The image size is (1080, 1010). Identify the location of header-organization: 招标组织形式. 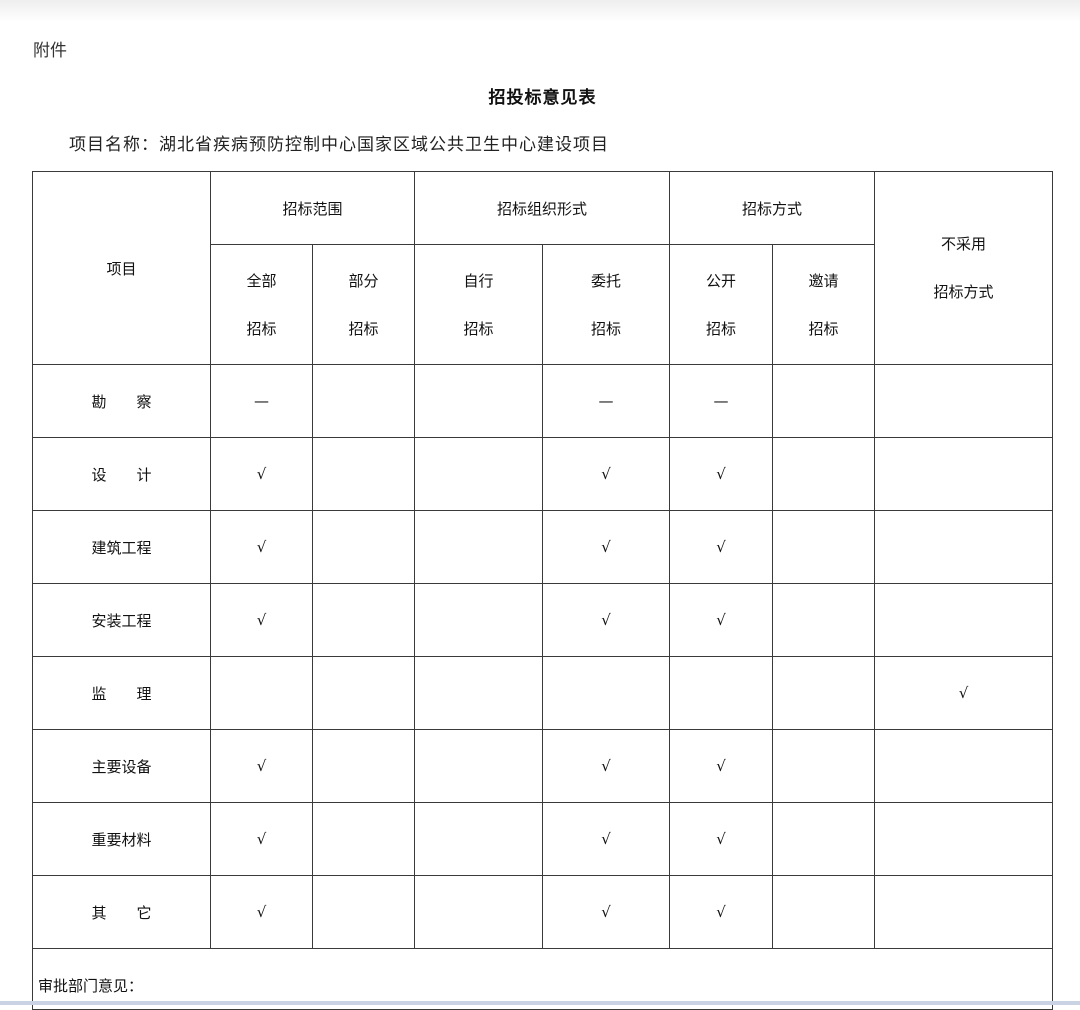
(542, 208).